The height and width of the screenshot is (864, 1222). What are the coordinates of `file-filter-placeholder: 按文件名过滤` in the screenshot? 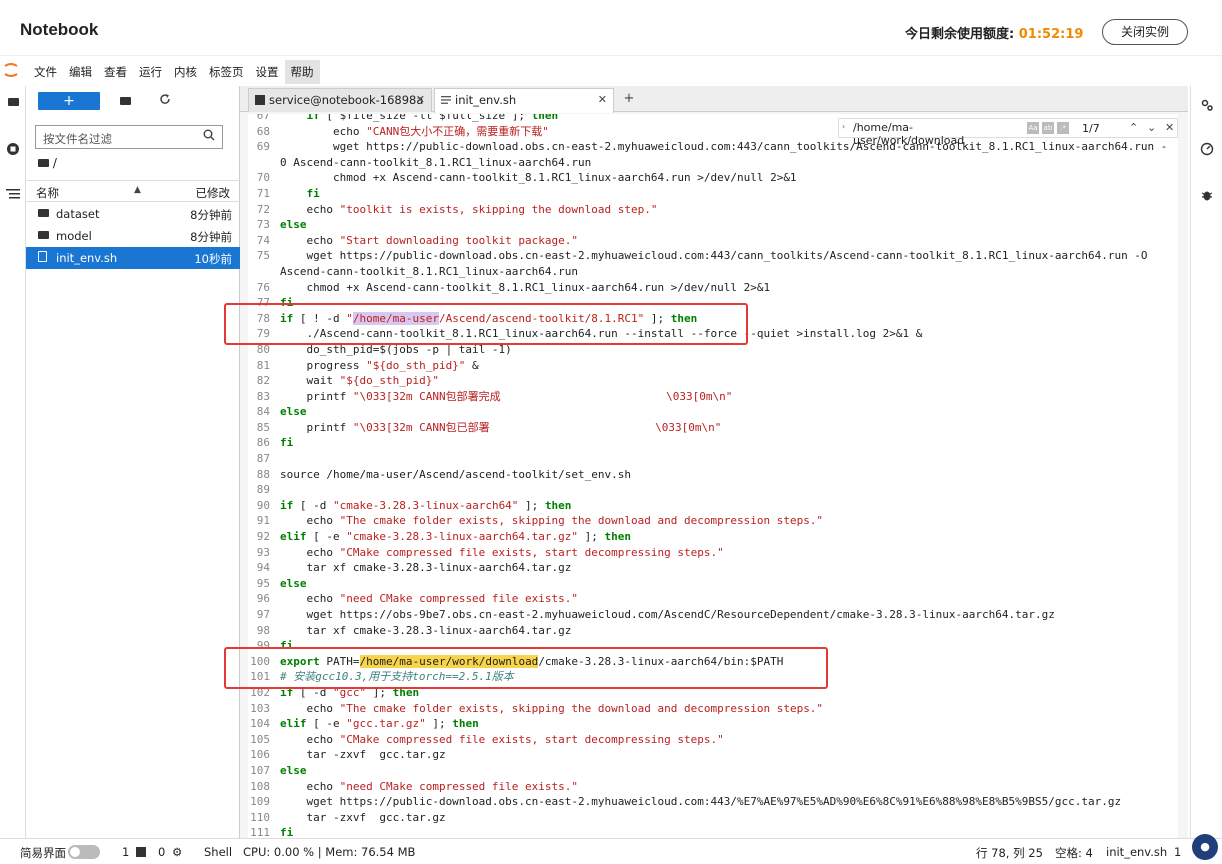 It's located at (77, 139).